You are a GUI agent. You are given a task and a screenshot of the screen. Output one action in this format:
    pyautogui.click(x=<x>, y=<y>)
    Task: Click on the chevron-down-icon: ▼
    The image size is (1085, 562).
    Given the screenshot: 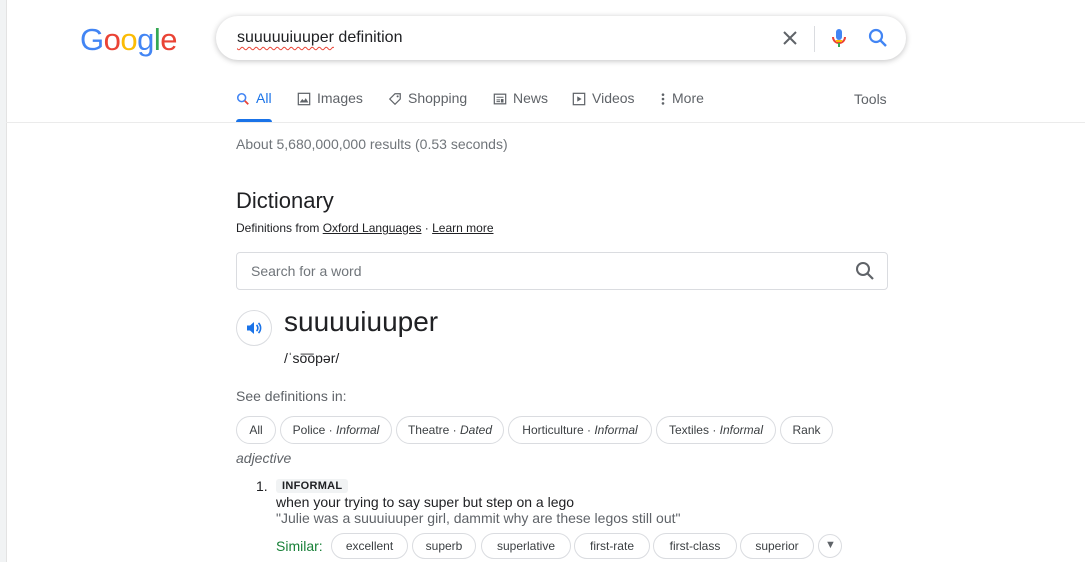 What is the action you would take?
    pyautogui.click(x=830, y=545)
    